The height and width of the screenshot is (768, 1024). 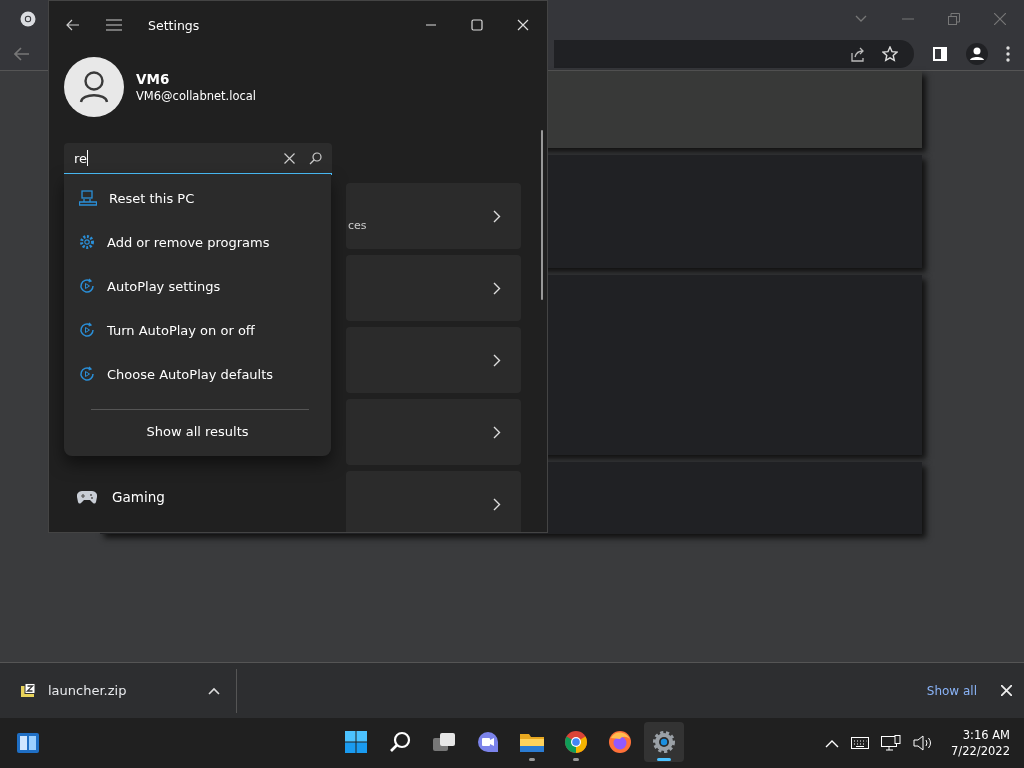 What do you see at coordinates (196, 96) in the screenshot?
I see `user-email: VM6@collabnet.local` at bounding box center [196, 96].